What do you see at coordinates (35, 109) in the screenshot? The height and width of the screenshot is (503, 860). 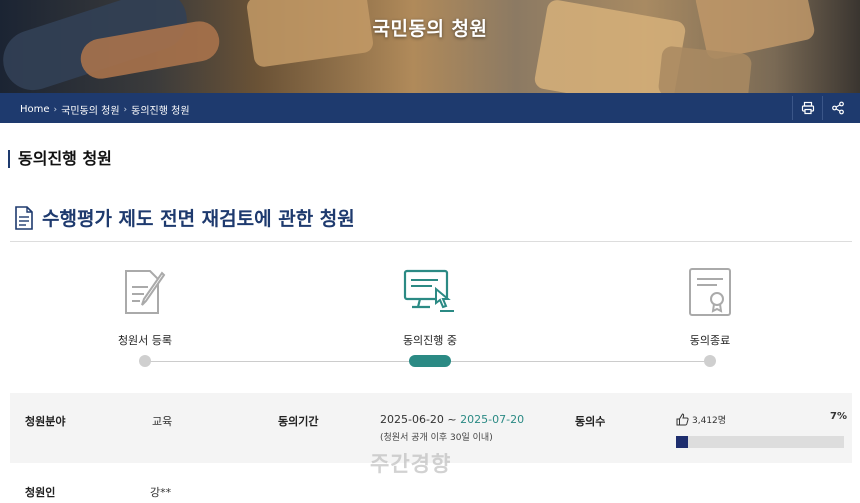 I see `breadcrumb-home: Home` at bounding box center [35, 109].